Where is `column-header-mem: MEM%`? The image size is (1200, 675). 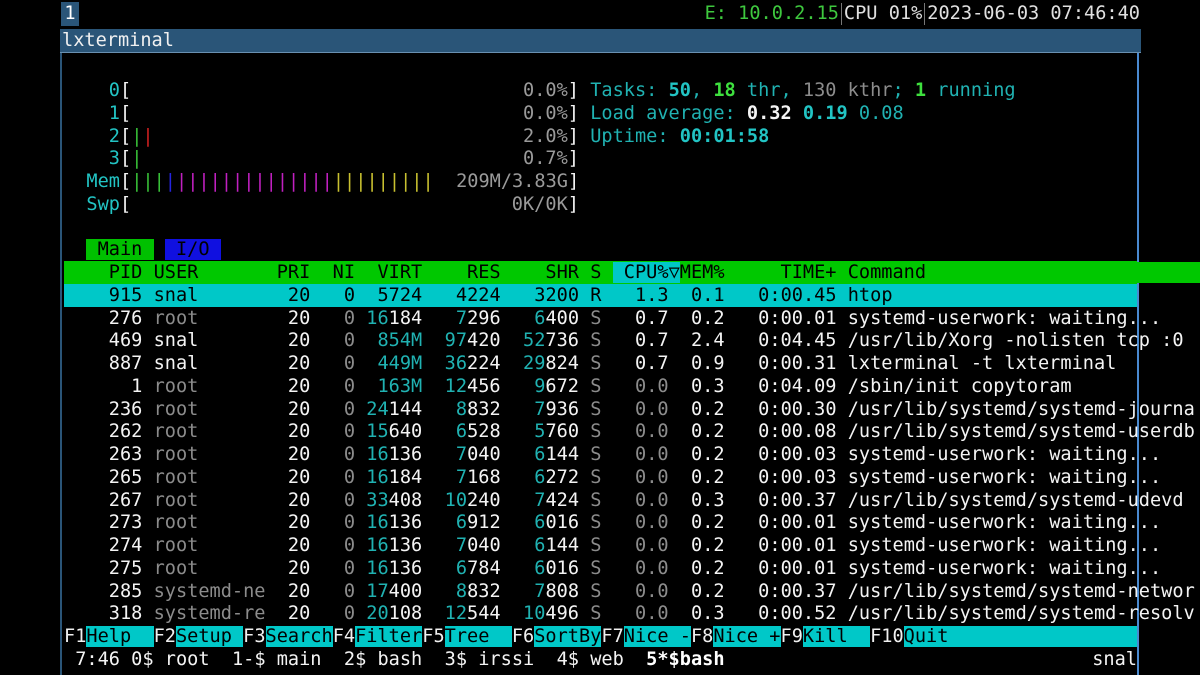
column-header-mem: MEM% is located at coordinates (702, 272).